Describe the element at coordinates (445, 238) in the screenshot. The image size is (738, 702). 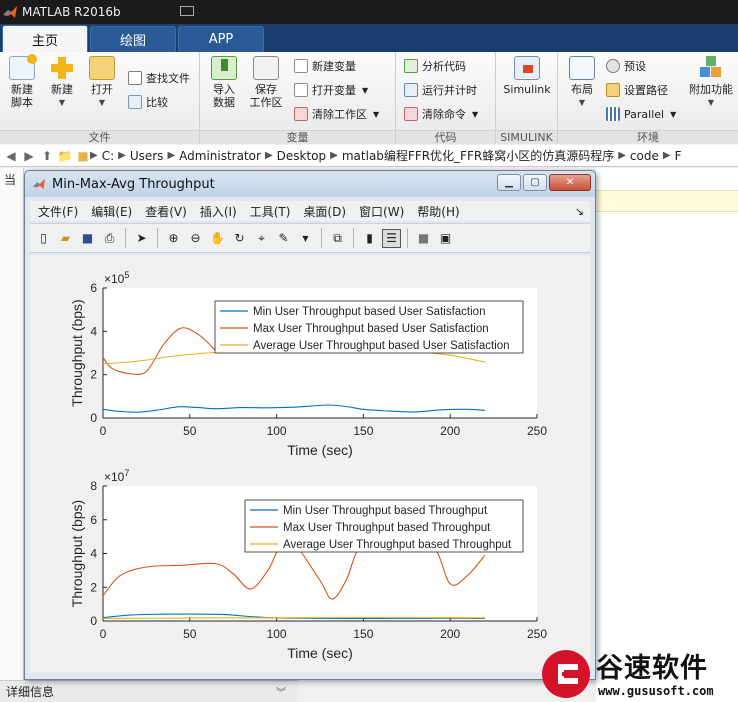
I see `show-plot-tools-icon: ▣` at that location.